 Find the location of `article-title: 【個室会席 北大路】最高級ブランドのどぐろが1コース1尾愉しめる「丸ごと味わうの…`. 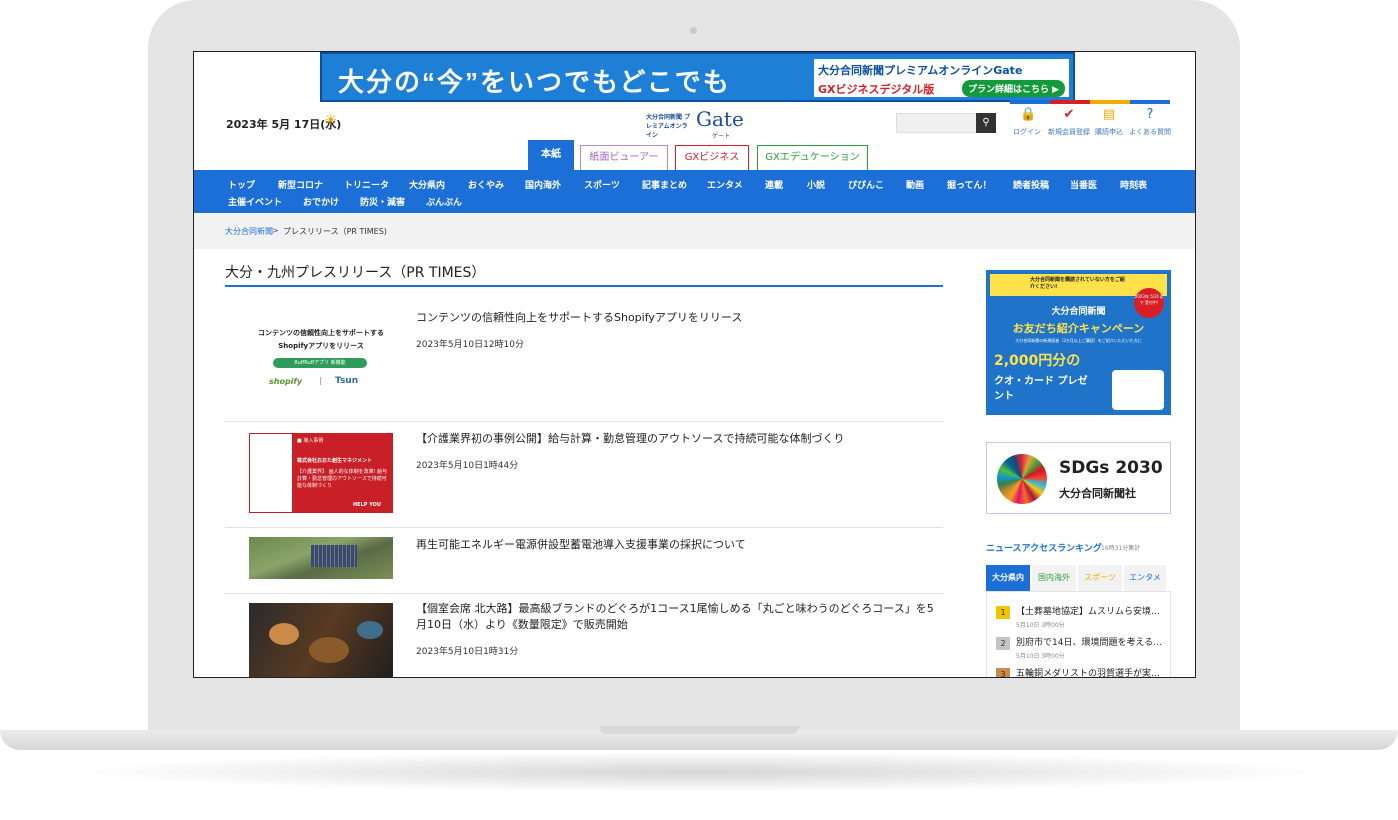

article-title: 【個室会席 北大路】最高級ブランドのどぐろが1コース1尾愉しめる「丸ごと味わうの… is located at coordinates (680, 617).